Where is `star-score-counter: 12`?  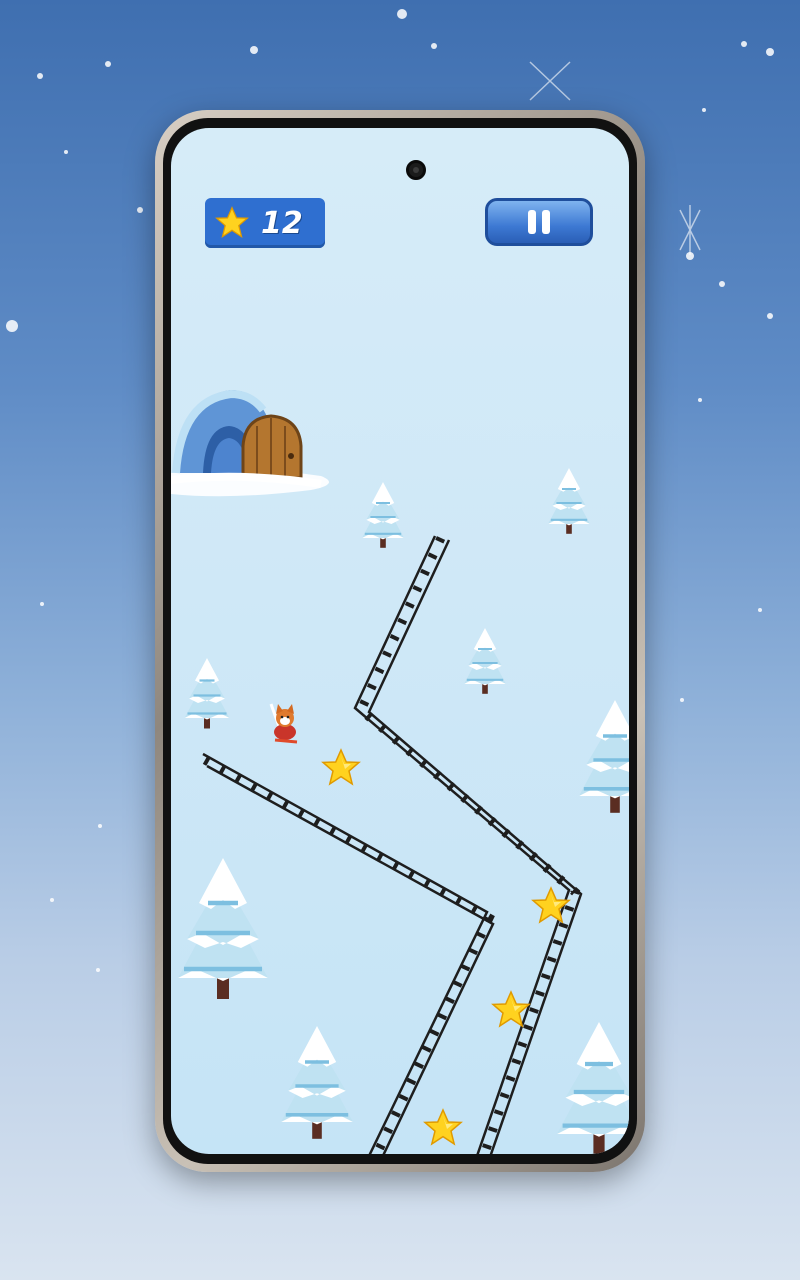
star-score-counter: 12 is located at coordinates (265, 223).